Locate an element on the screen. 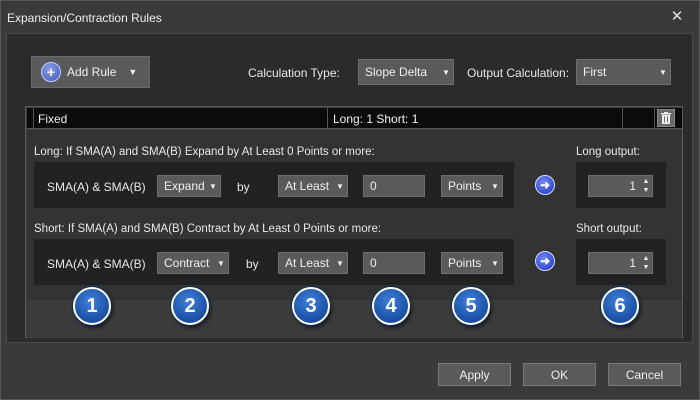  output-calculation-label: Output Calculation: is located at coordinates (518, 73).